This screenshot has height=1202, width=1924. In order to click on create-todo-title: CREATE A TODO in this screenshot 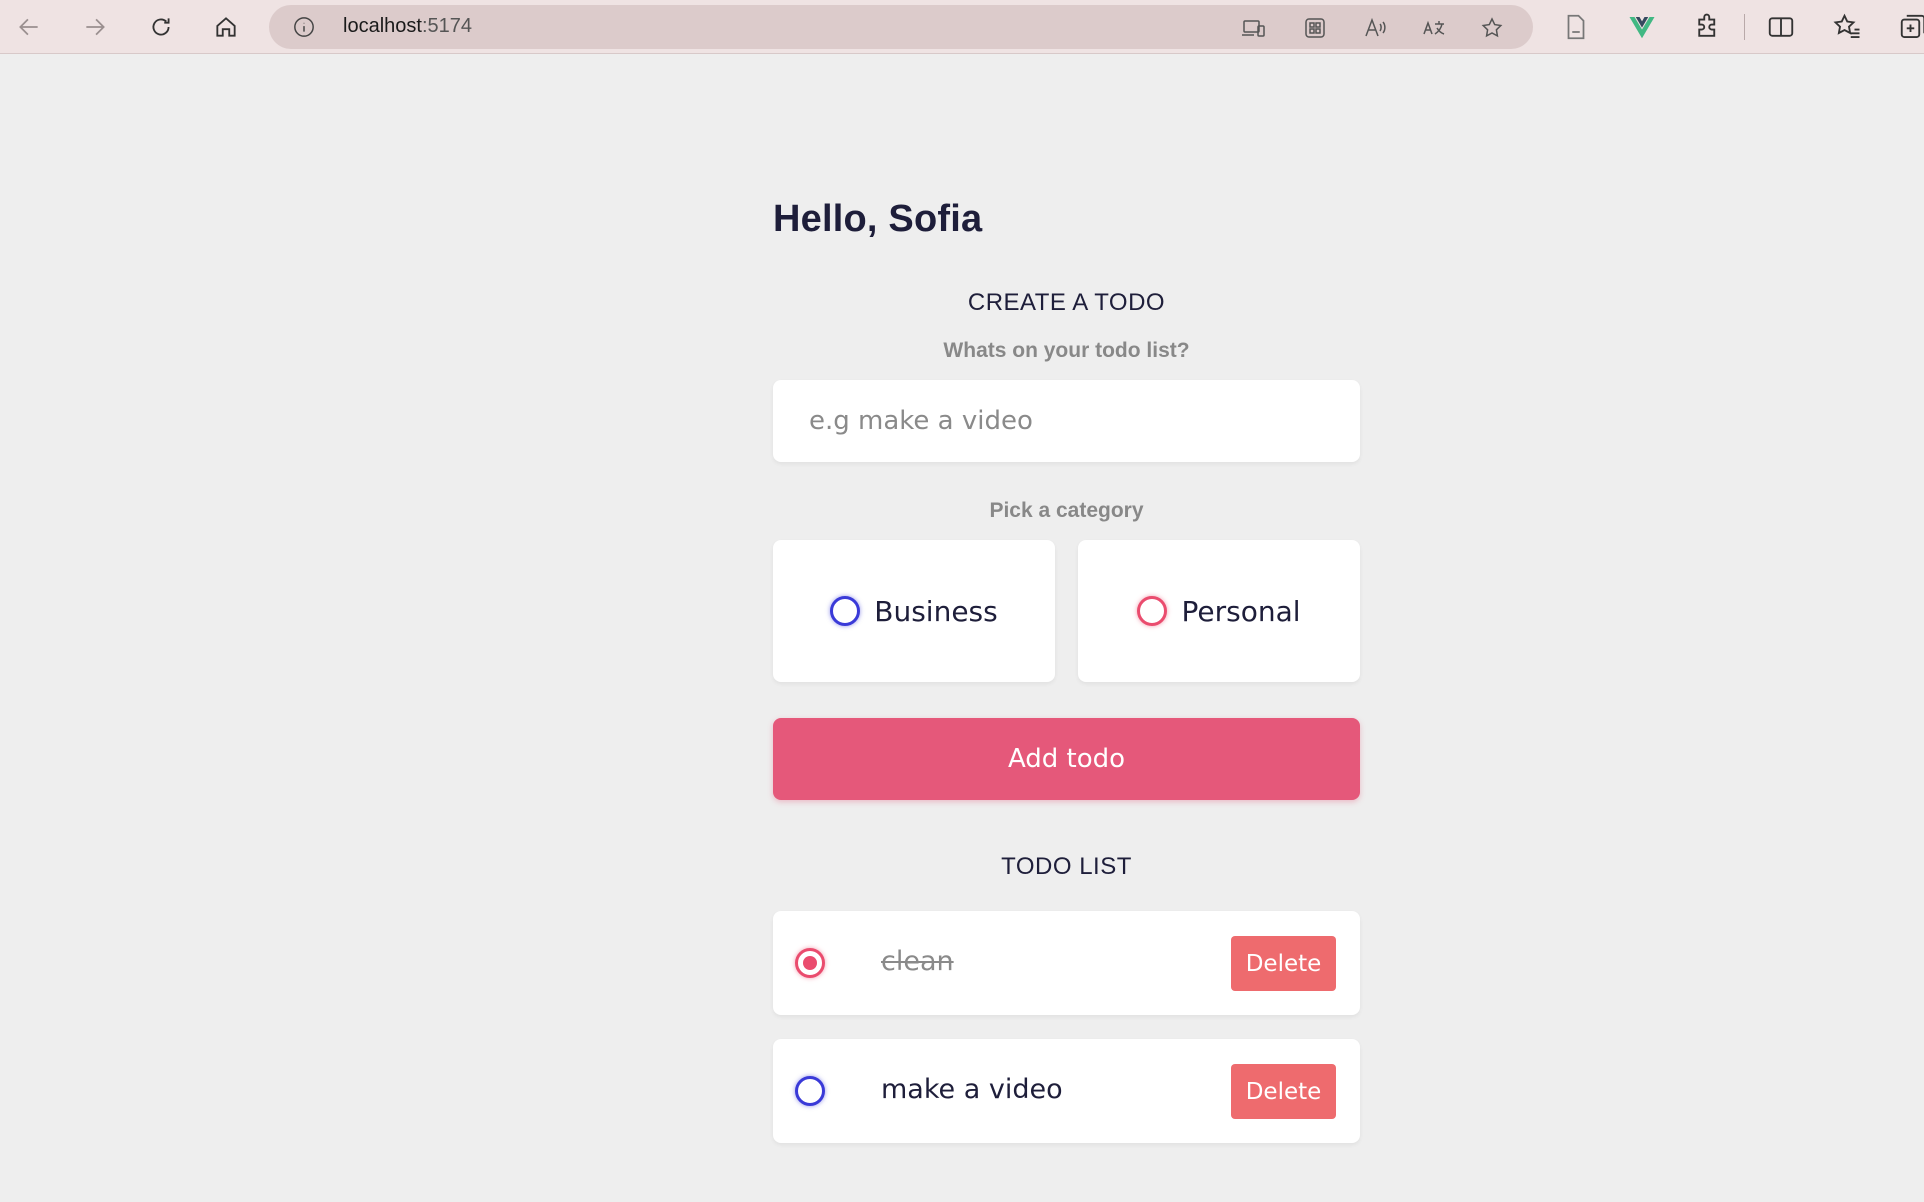, I will do `click(1066, 302)`.